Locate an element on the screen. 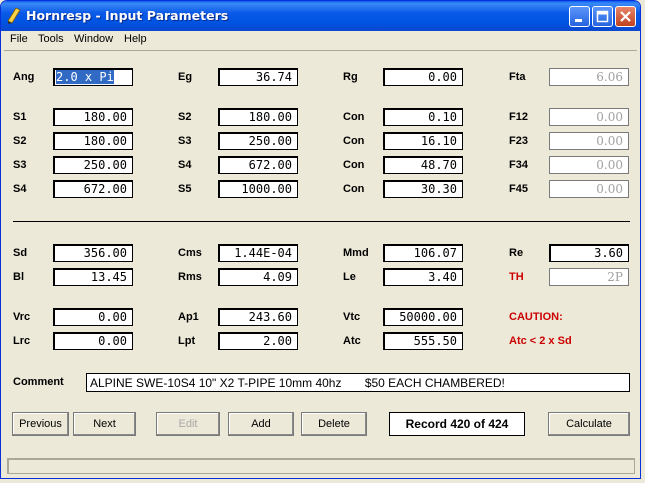 The height and width of the screenshot is (483, 645). close-button is located at coordinates (625, 16).